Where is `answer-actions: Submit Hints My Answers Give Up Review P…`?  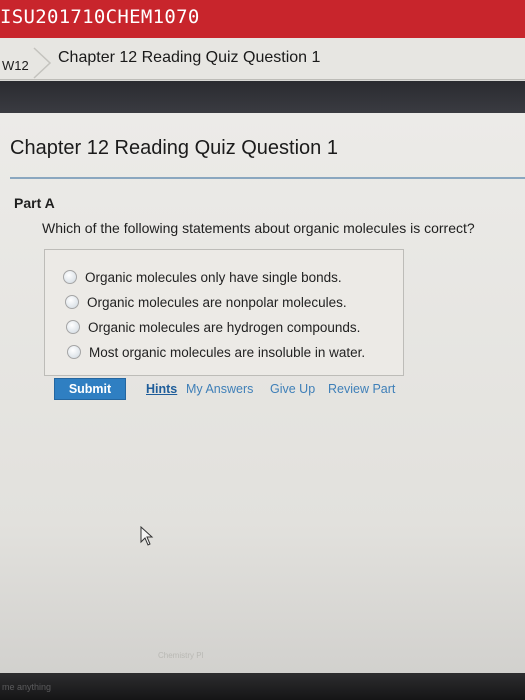
answer-actions: Submit Hints My Answers Give Up Review P… is located at coordinates (264, 389).